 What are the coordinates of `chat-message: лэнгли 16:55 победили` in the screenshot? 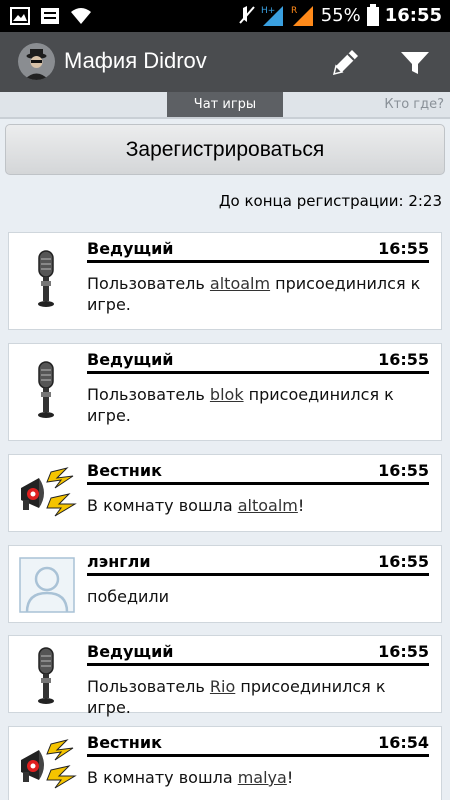 It's located at (225, 584).